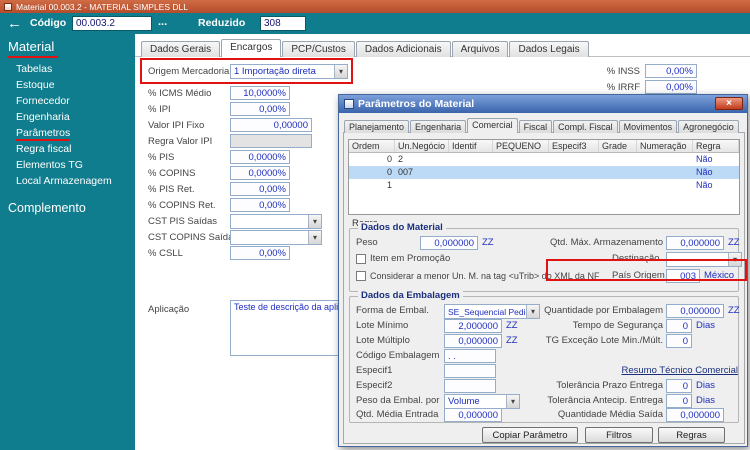 Image resolution: width=750 pixels, height=450 pixels. Describe the element at coordinates (473, 341) in the screenshot. I see `lote-multiplo-input: 0,000000` at that location.